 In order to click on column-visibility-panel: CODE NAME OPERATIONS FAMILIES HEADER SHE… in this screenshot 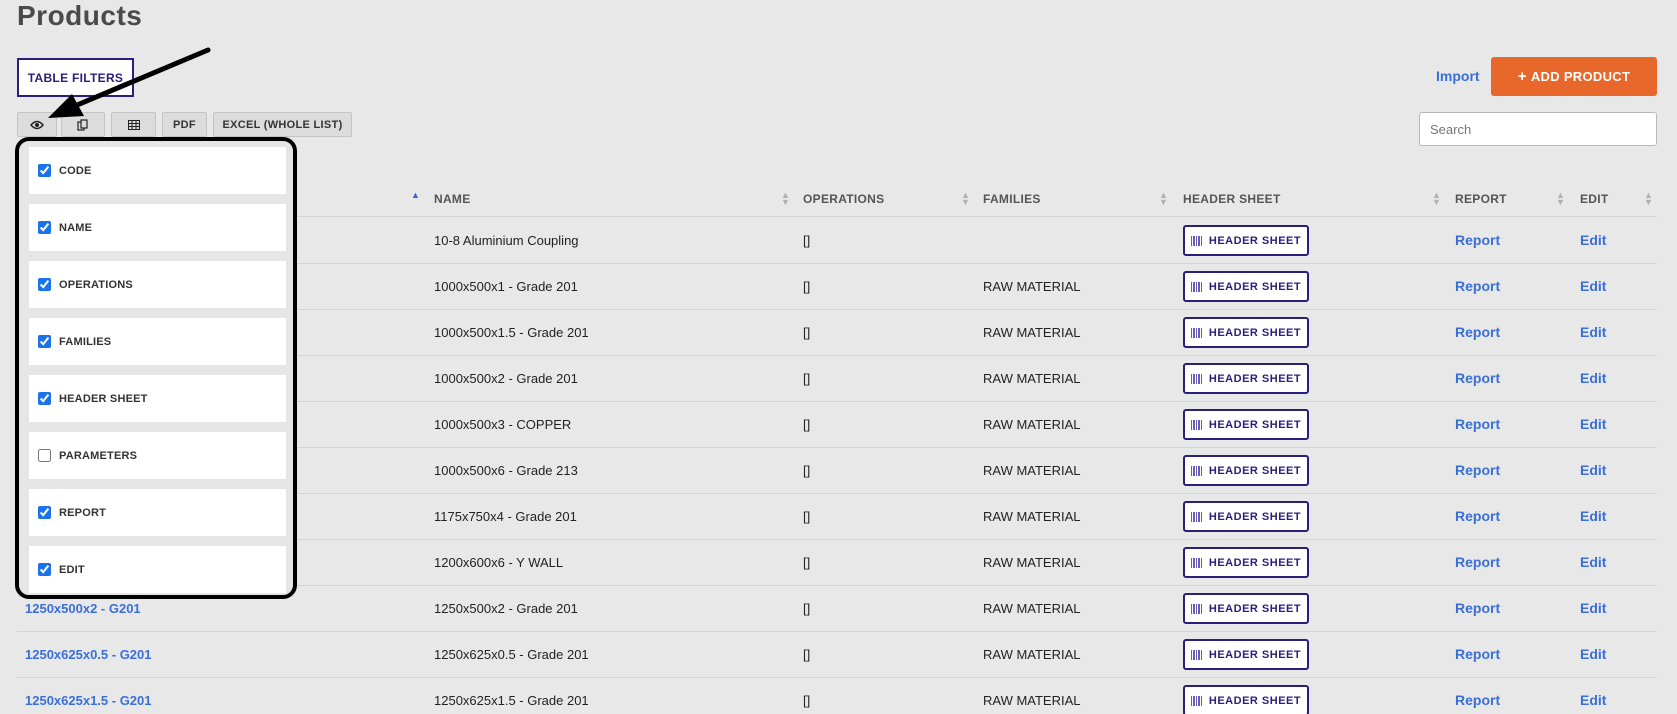, I will do `click(156, 368)`.